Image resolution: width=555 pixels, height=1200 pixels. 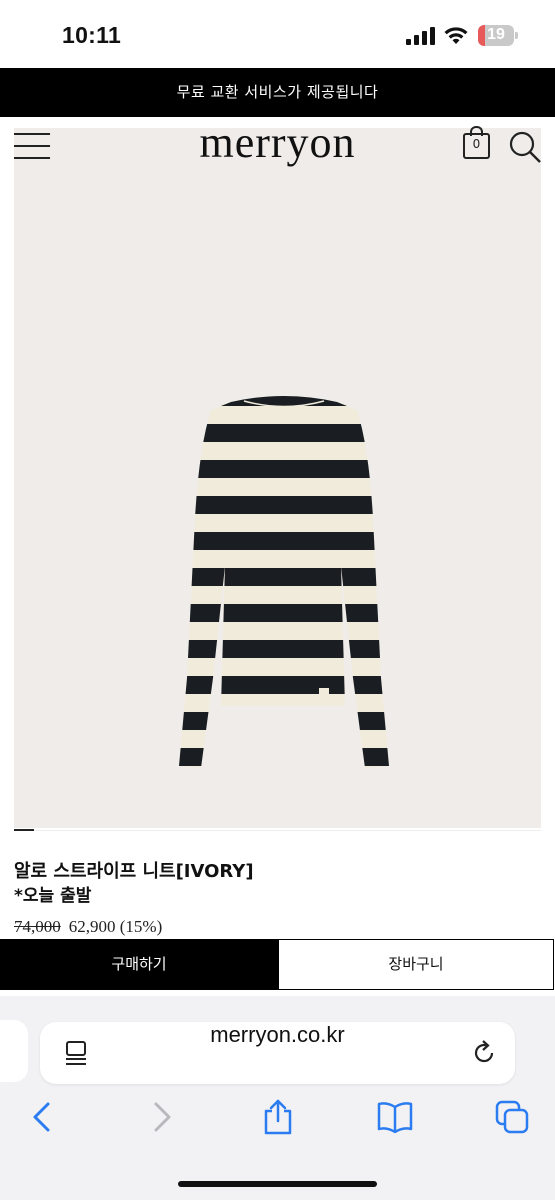 What do you see at coordinates (278, 1117) in the screenshot?
I see `share-icon` at bounding box center [278, 1117].